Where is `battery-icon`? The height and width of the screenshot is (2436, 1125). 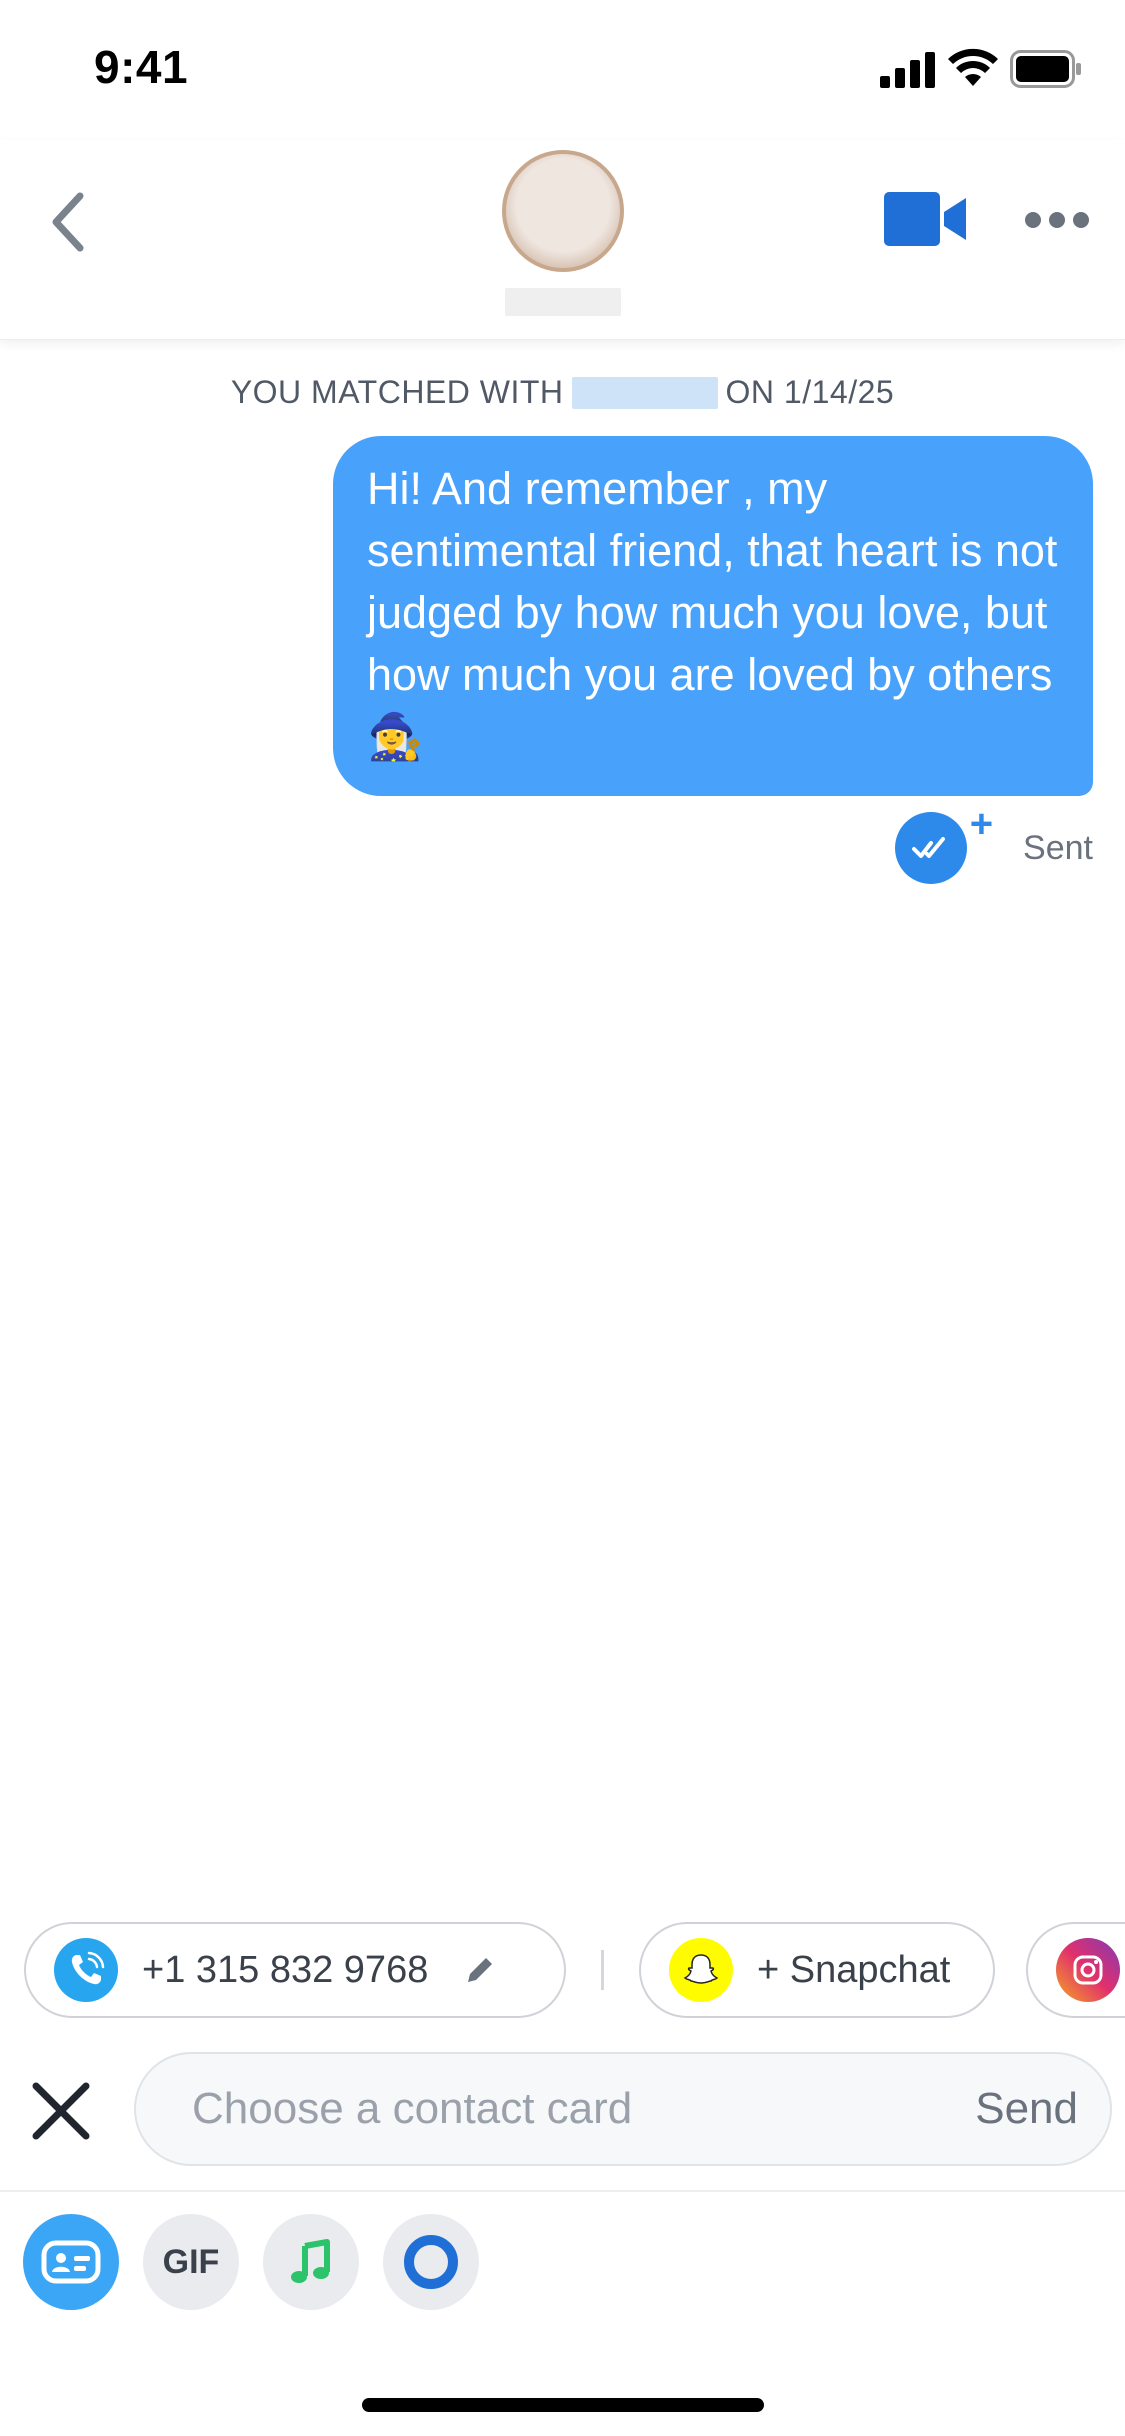 battery-icon is located at coordinates (1045, 69).